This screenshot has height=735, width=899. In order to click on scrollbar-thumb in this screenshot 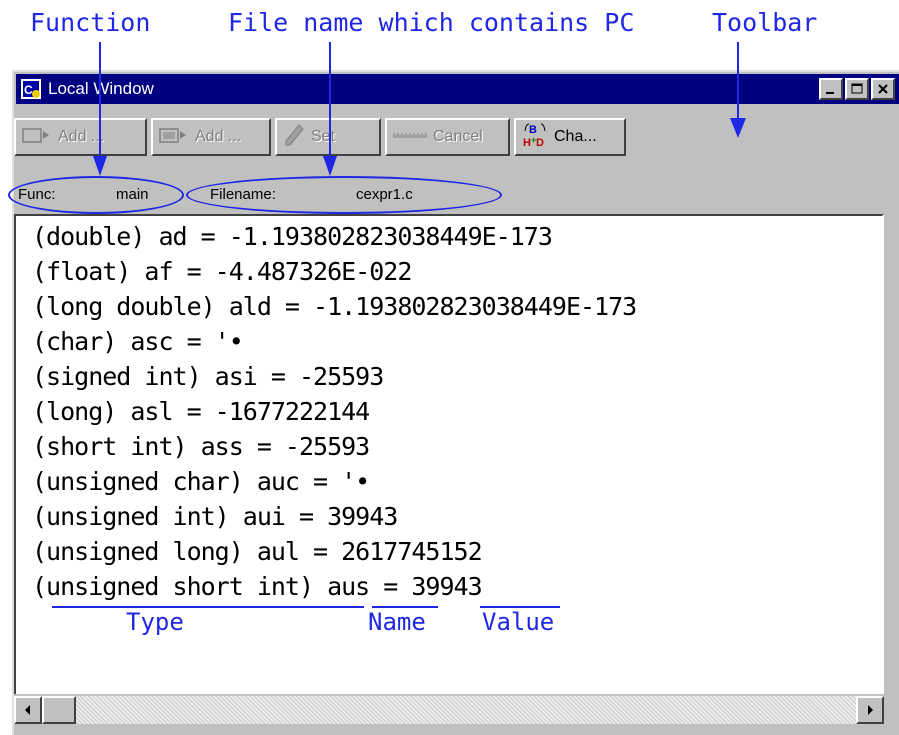, I will do `click(59, 710)`.